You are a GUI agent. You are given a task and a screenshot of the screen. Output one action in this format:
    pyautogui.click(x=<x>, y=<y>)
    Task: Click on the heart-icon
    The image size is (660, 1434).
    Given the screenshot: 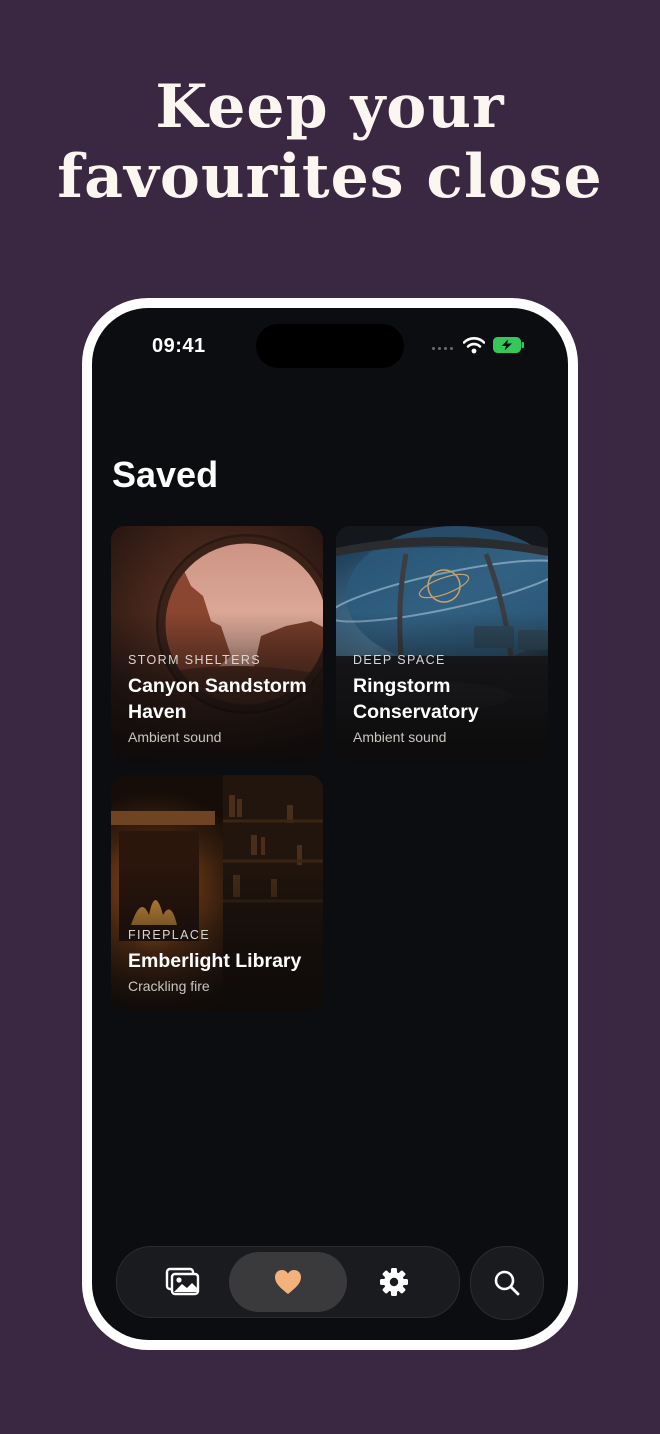 What is the action you would take?
    pyautogui.click(x=288, y=1282)
    